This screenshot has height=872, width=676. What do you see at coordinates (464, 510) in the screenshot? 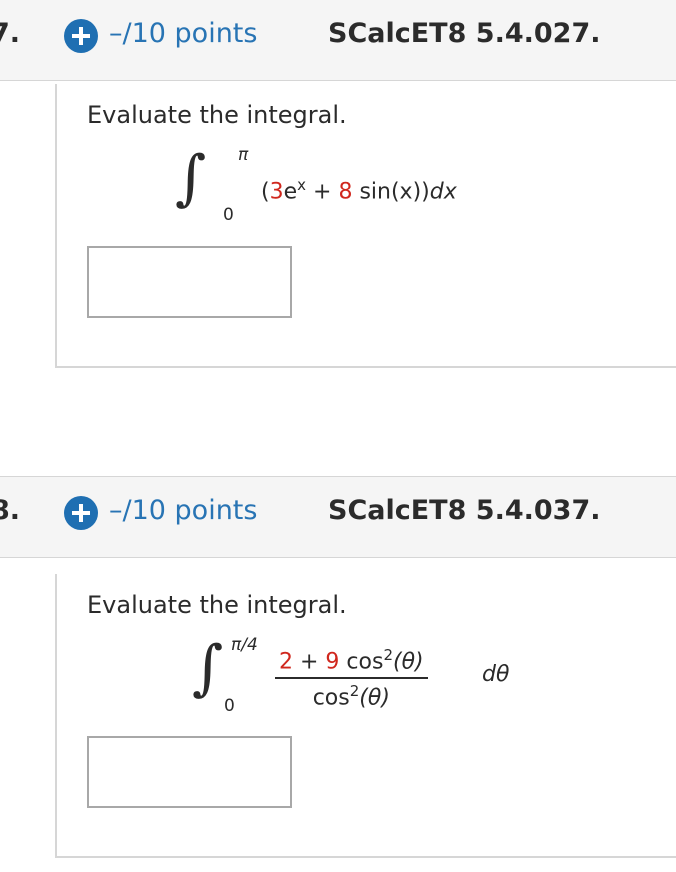
I see `question-id: SCalcET8 5.4.037.` at bounding box center [464, 510].